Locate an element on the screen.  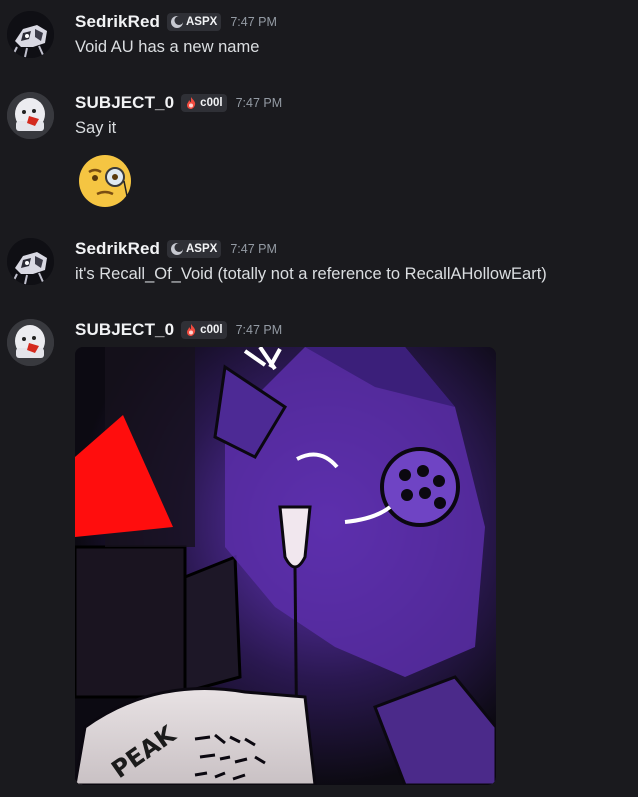
message-text: Void AU has a new name is located at coordinates (167, 47).